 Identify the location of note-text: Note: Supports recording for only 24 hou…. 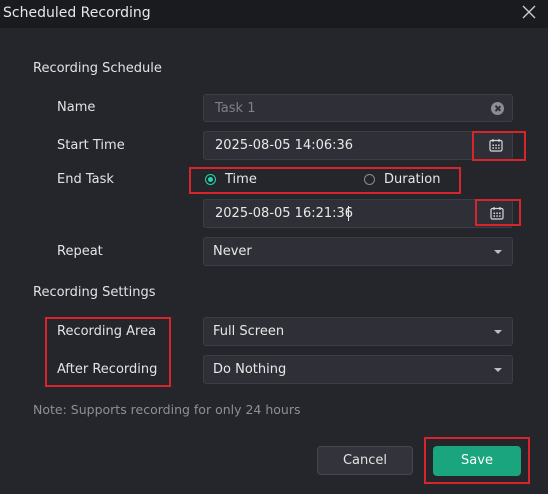
(167, 409).